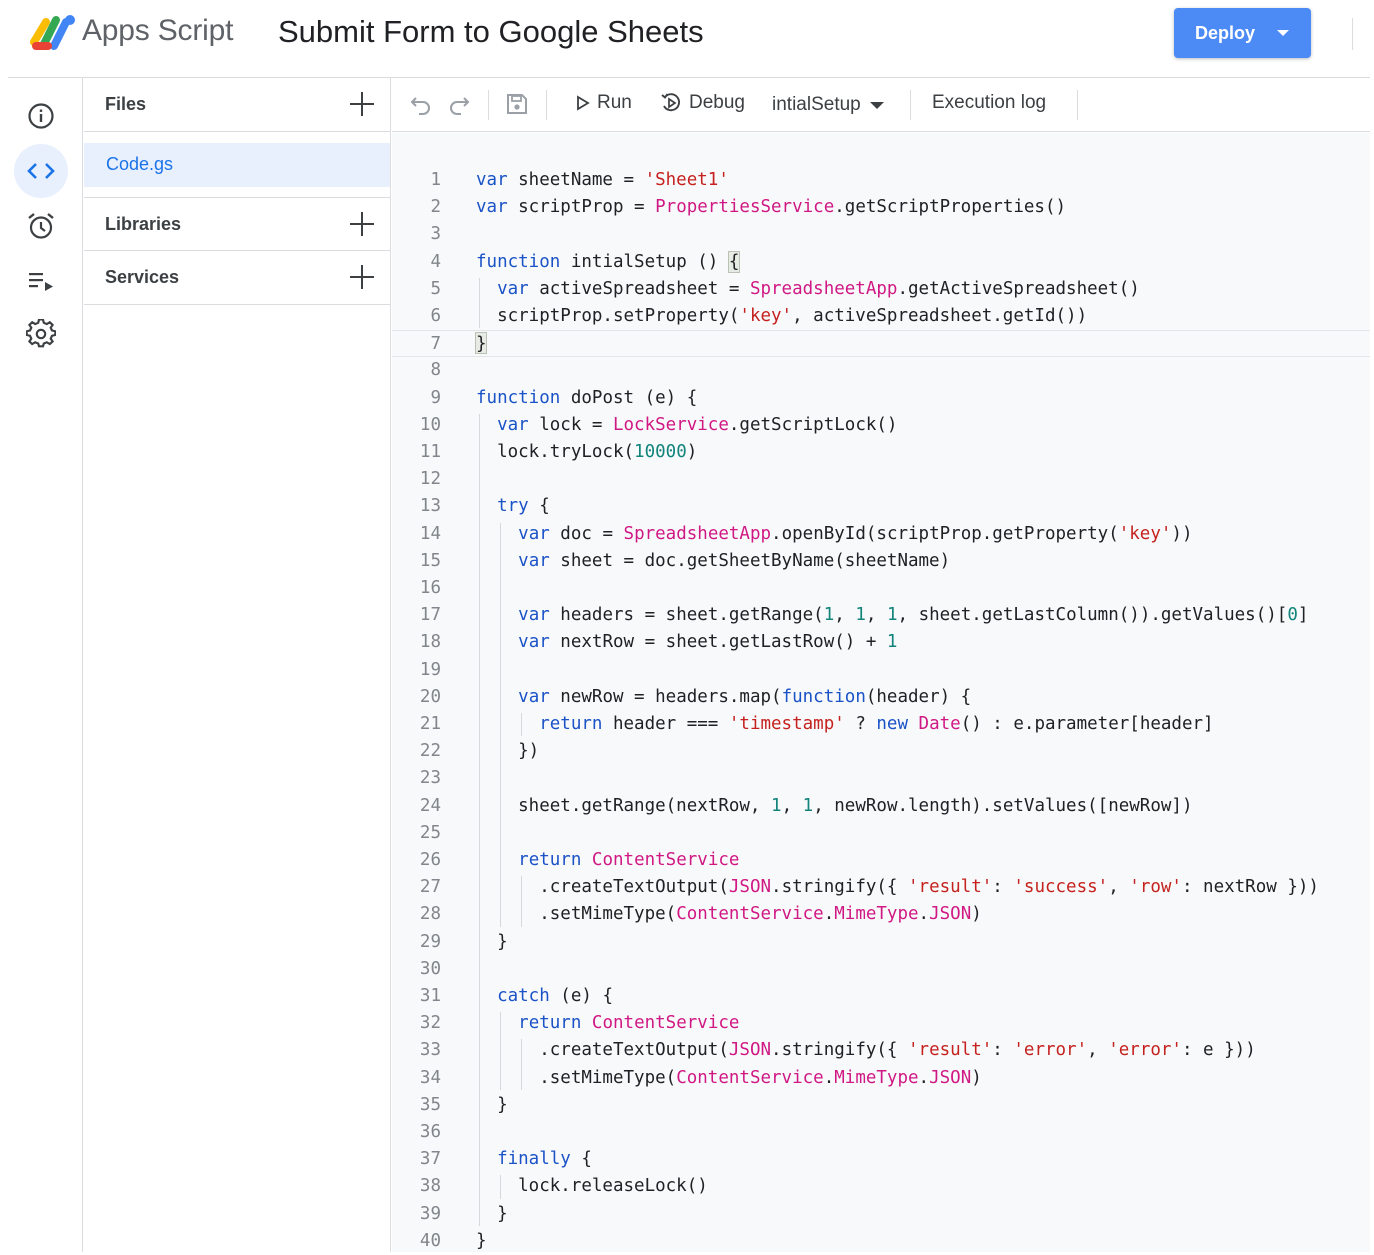 The image size is (1374, 1255). Describe the element at coordinates (430, 669) in the screenshot. I see `line-number: 19` at that location.